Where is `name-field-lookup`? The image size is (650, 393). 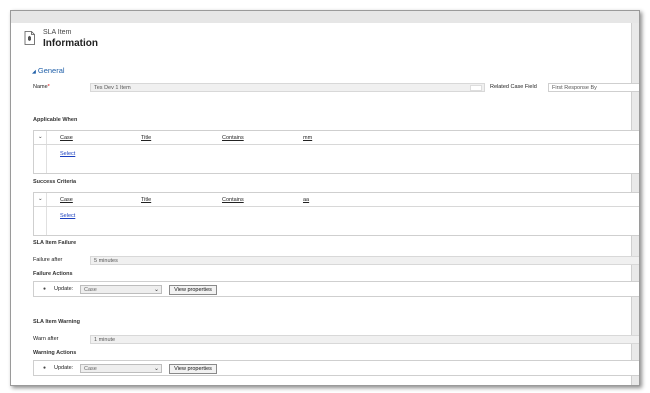 name-field-lookup is located at coordinates (476, 88).